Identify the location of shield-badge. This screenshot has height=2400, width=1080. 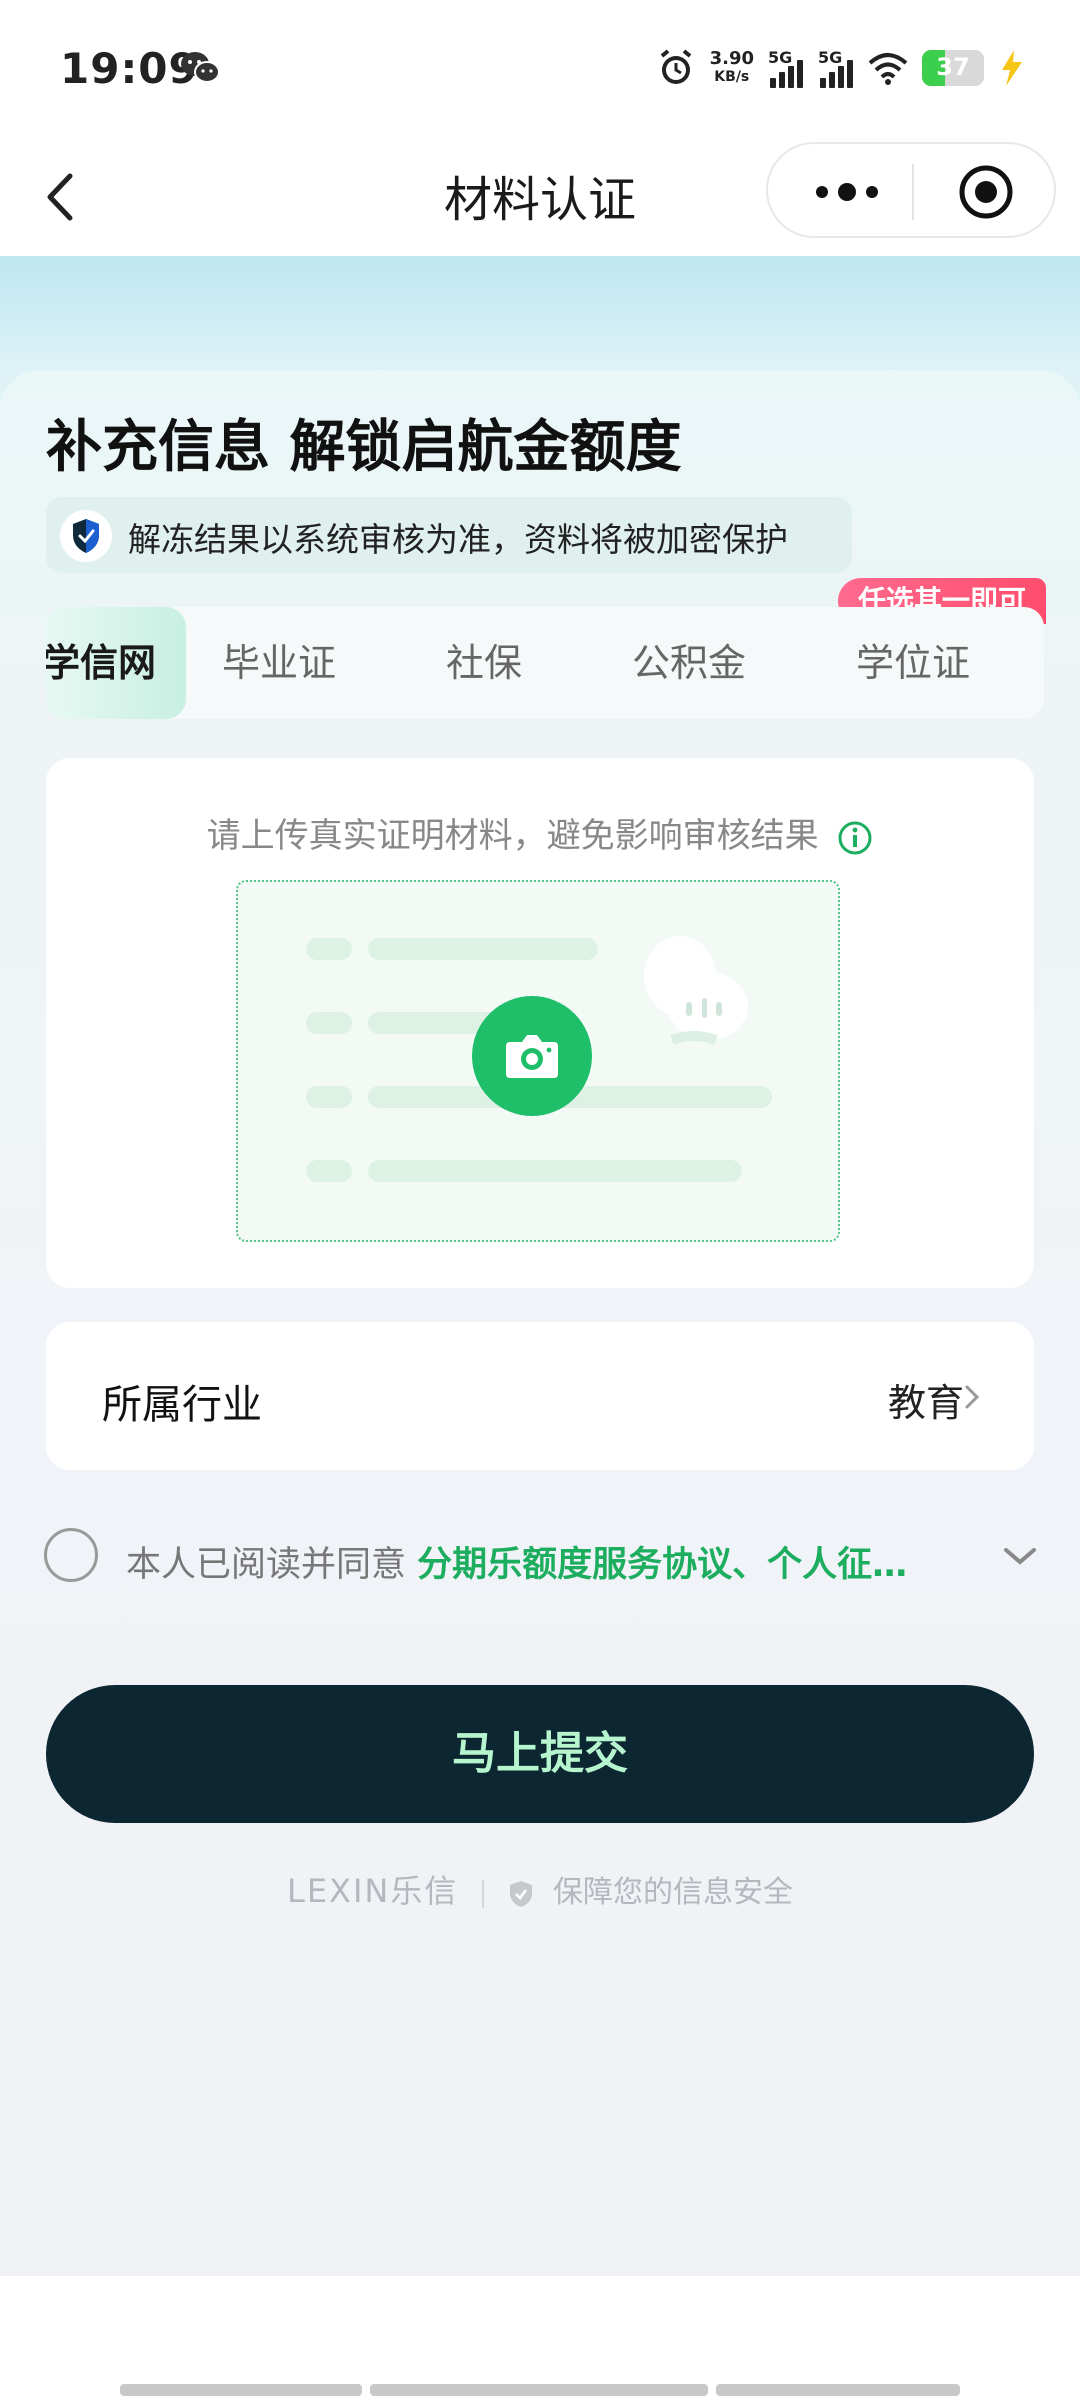
(86, 536).